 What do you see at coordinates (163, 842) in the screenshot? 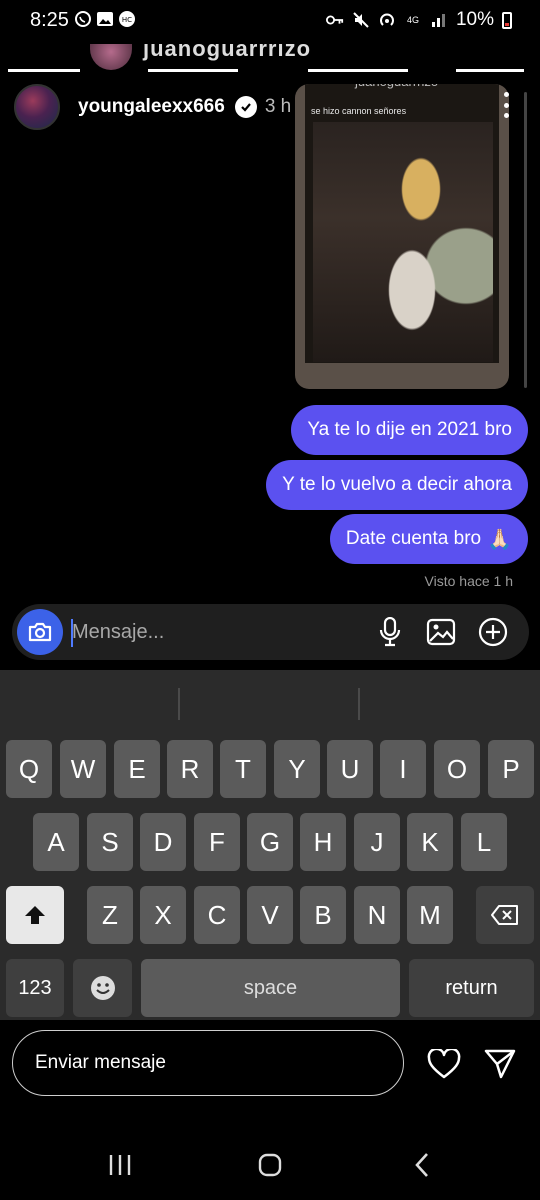
I see `key-d: D` at bounding box center [163, 842].